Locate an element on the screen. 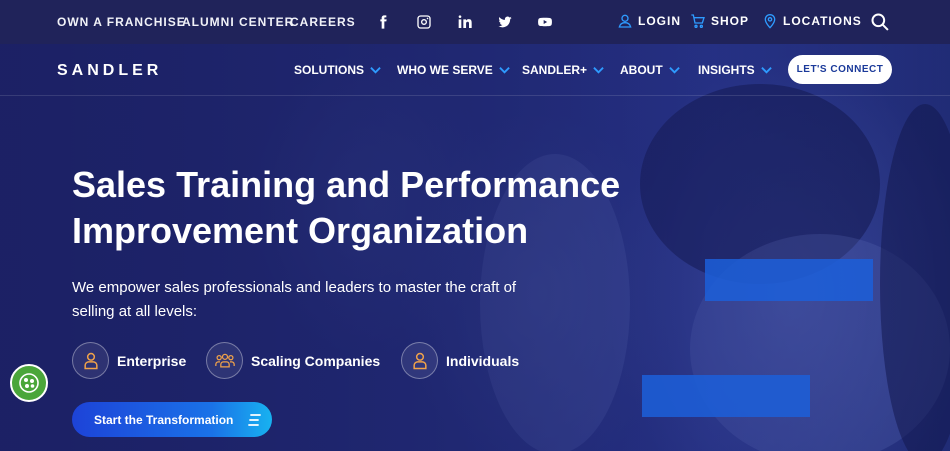  audience-enterprise: Enterprise is located at coordinates (129, 360).